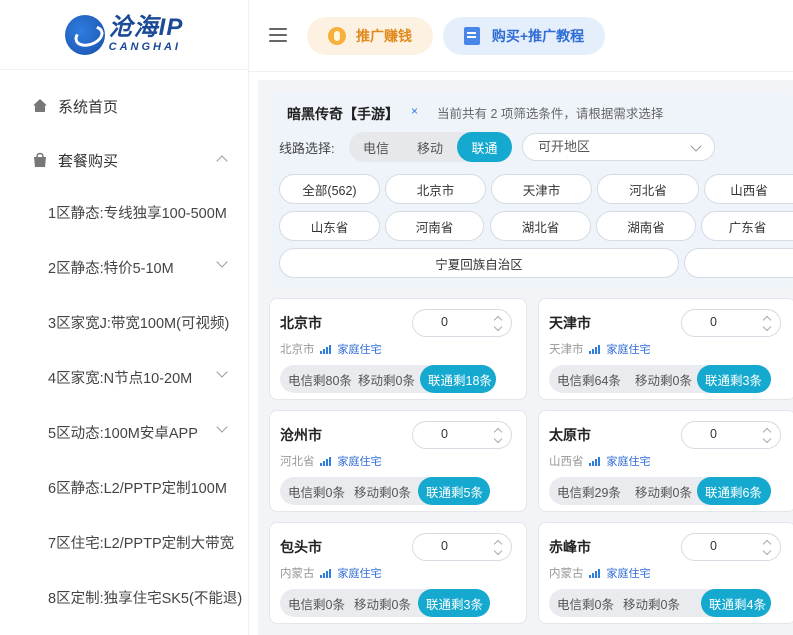 The width and height of the screenshot is (793, 635). What do you see at coordinates (301, 323) in the screenshot?
I see `card-city-name: 北京市` at bounding box center [301, 323].